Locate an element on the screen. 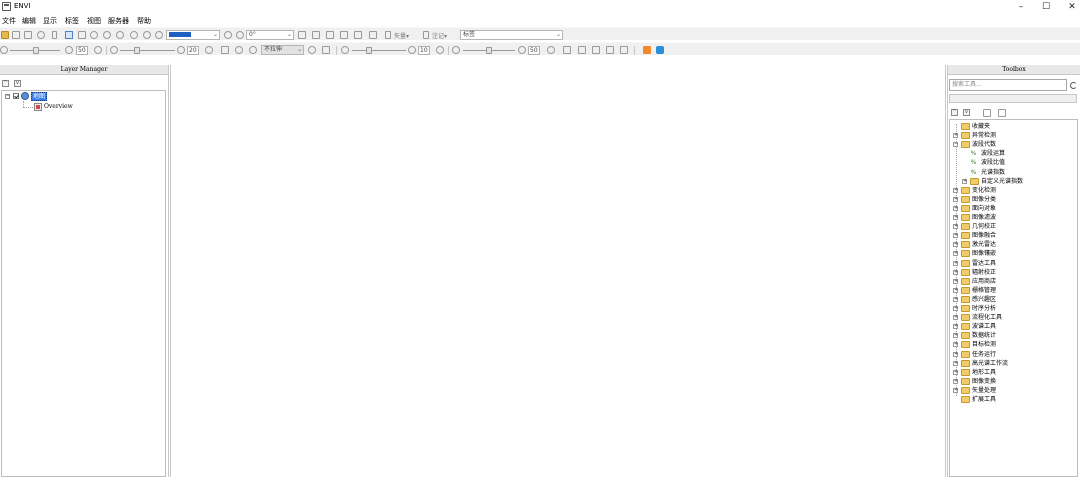 This screenshot has width=1080, height=477. sharpen-slider-track is located at coordinates (379, 50).